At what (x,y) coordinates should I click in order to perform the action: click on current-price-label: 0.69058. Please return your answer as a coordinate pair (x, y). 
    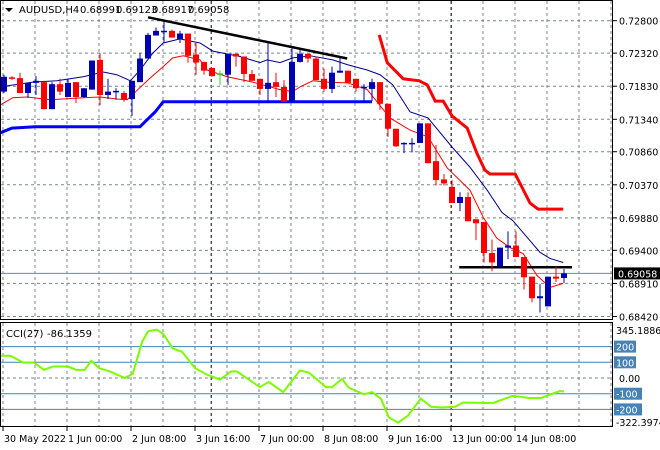
    Looking at the image, I should click on (637, 274).